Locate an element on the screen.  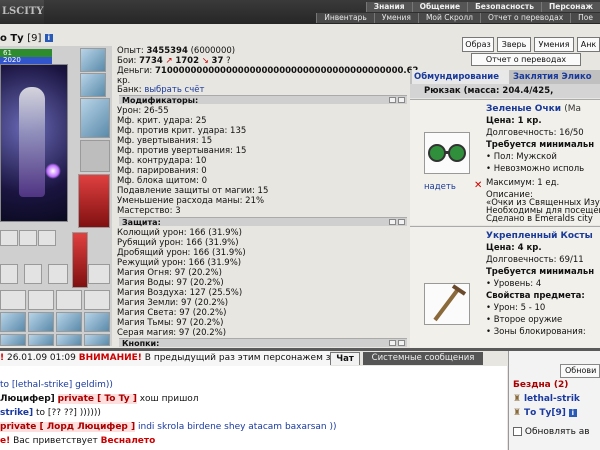
nav-inventory: Инвентарь is located at coordinates (345, 18).